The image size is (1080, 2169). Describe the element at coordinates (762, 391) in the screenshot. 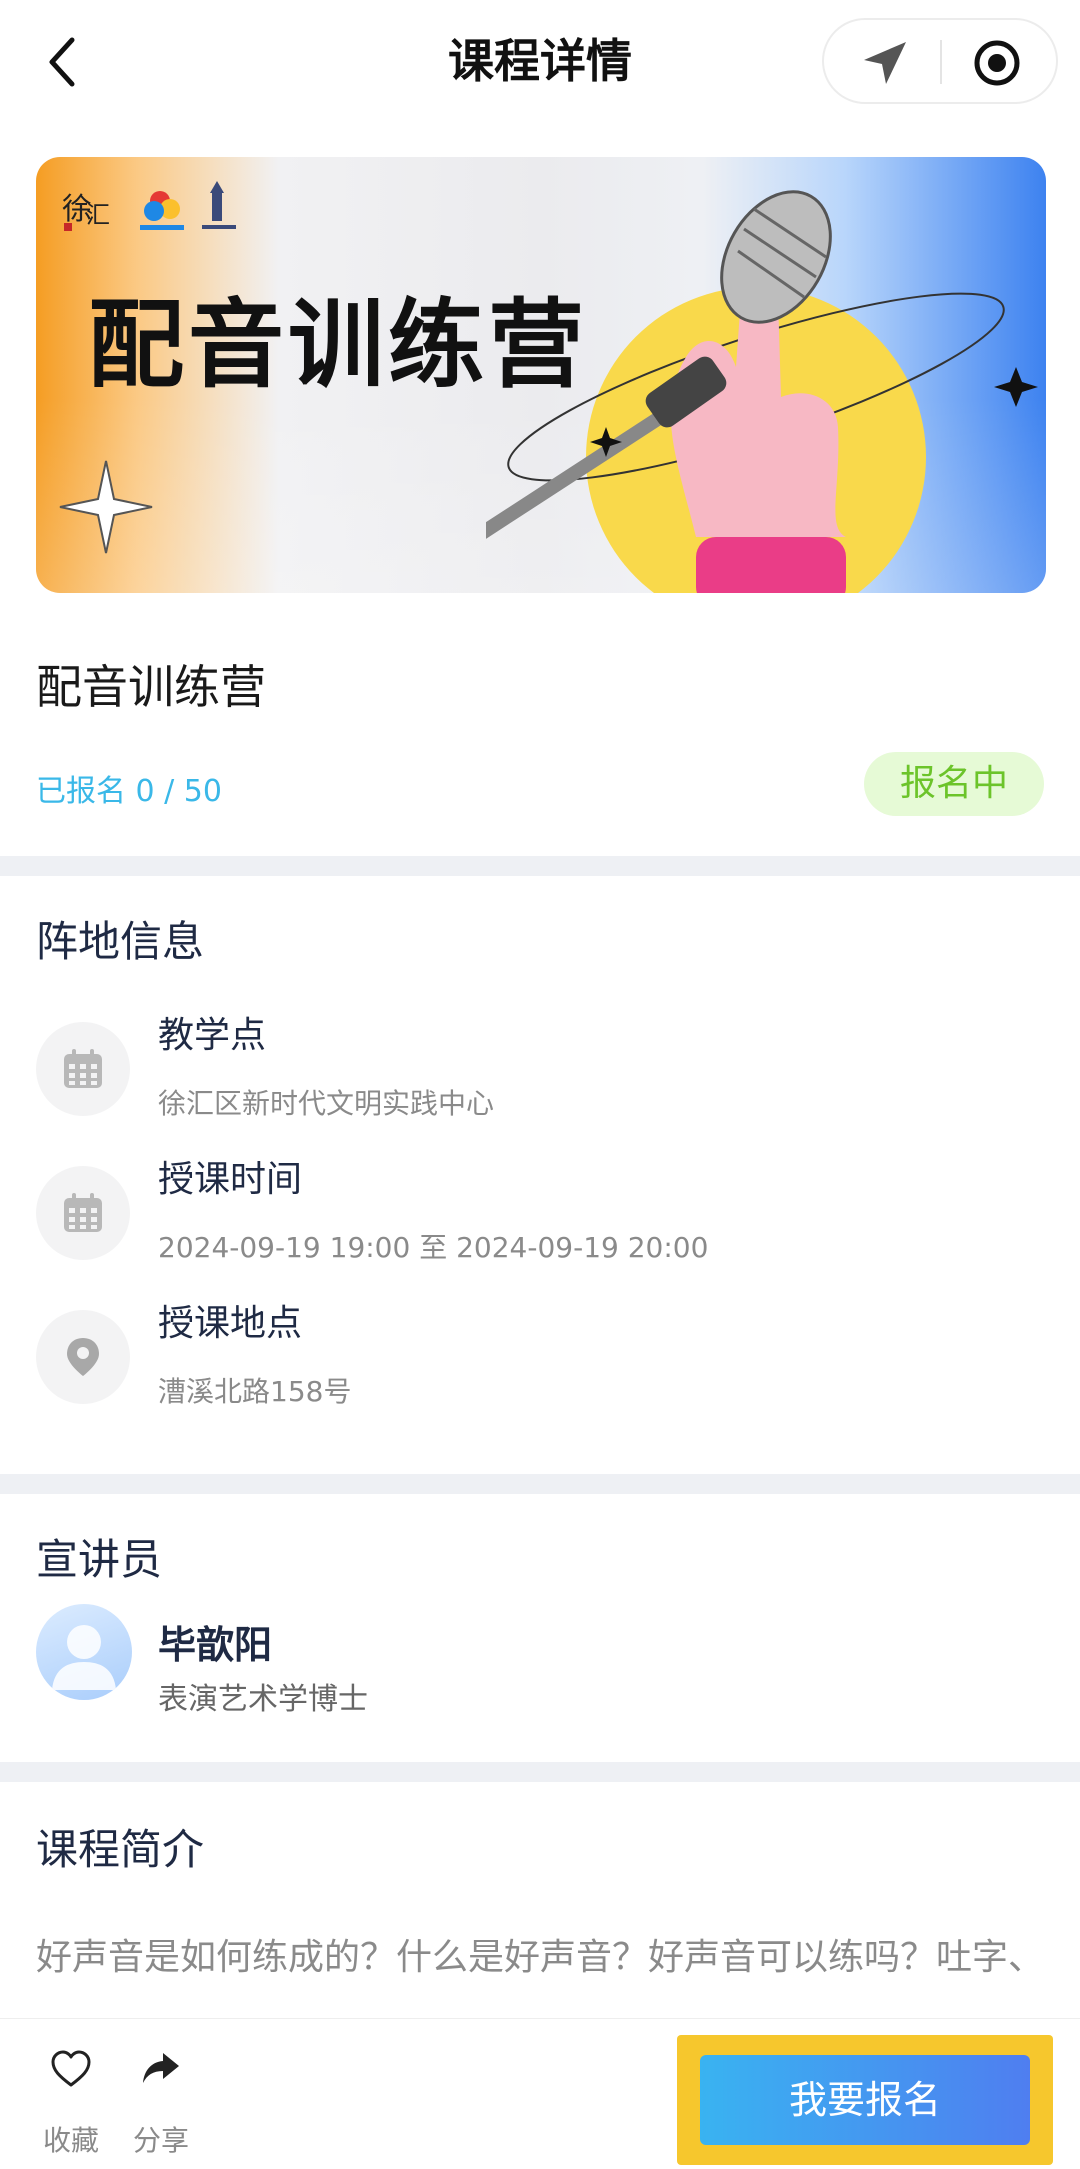

I see `microphone-hand-illustration` at that location.